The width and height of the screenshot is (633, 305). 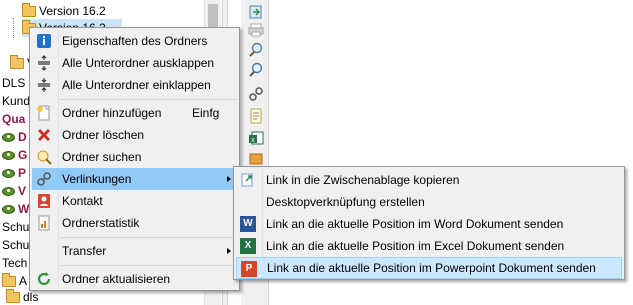 What do you see at coordinates (15, 227) in the screenshot?
I see `tree-item-schu-a: Schu` at bounding box center [15, 227].